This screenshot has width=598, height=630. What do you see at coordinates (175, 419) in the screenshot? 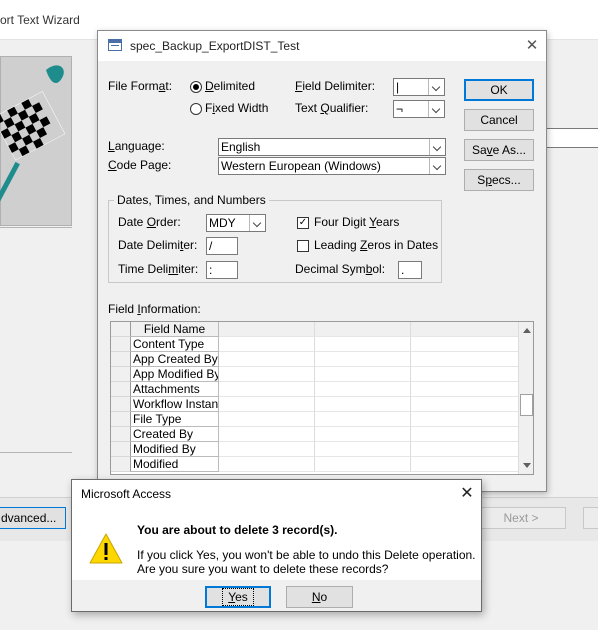
I see `field-name-cell: File Type` at bounding box center [175, 419].